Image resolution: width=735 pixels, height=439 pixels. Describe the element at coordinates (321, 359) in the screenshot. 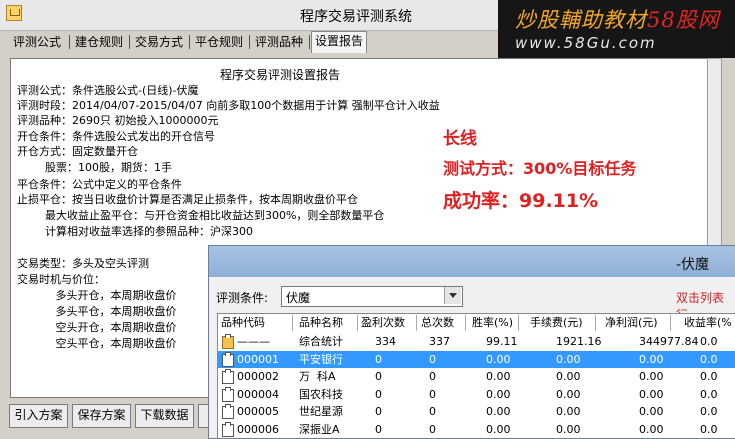

I see `table-cell: 平安银行` at that location.